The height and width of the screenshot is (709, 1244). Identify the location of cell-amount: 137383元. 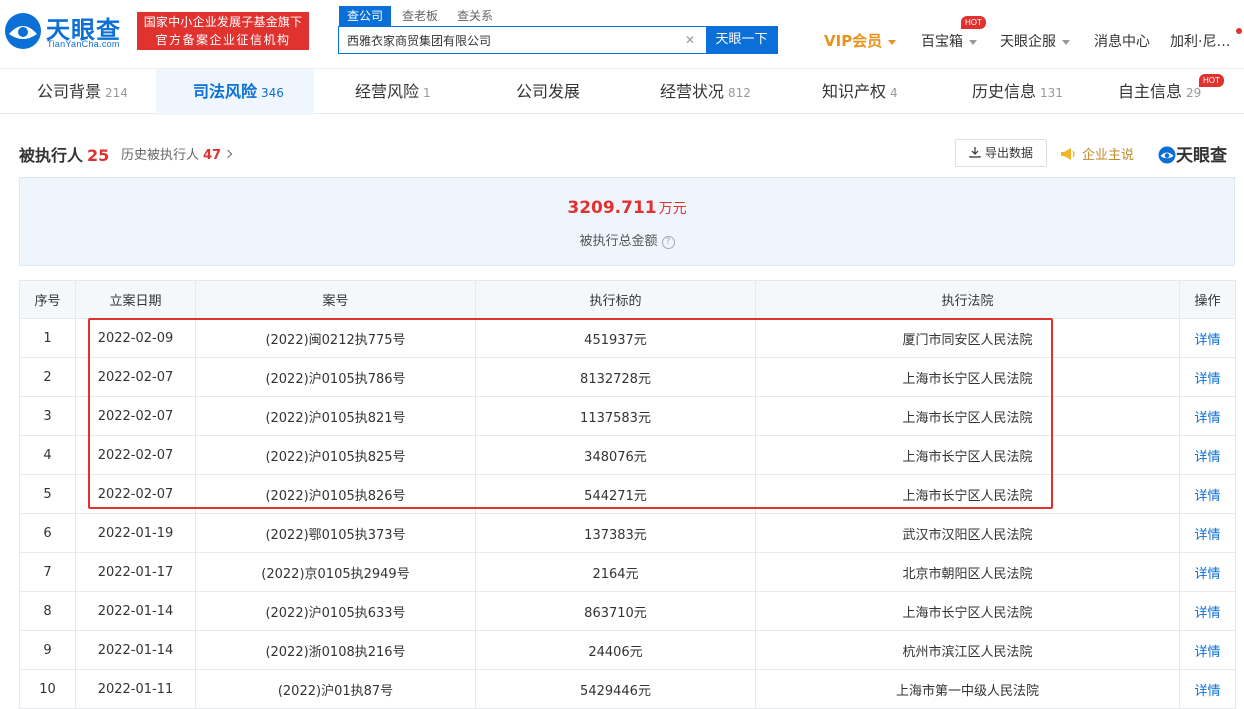
(615, 533).